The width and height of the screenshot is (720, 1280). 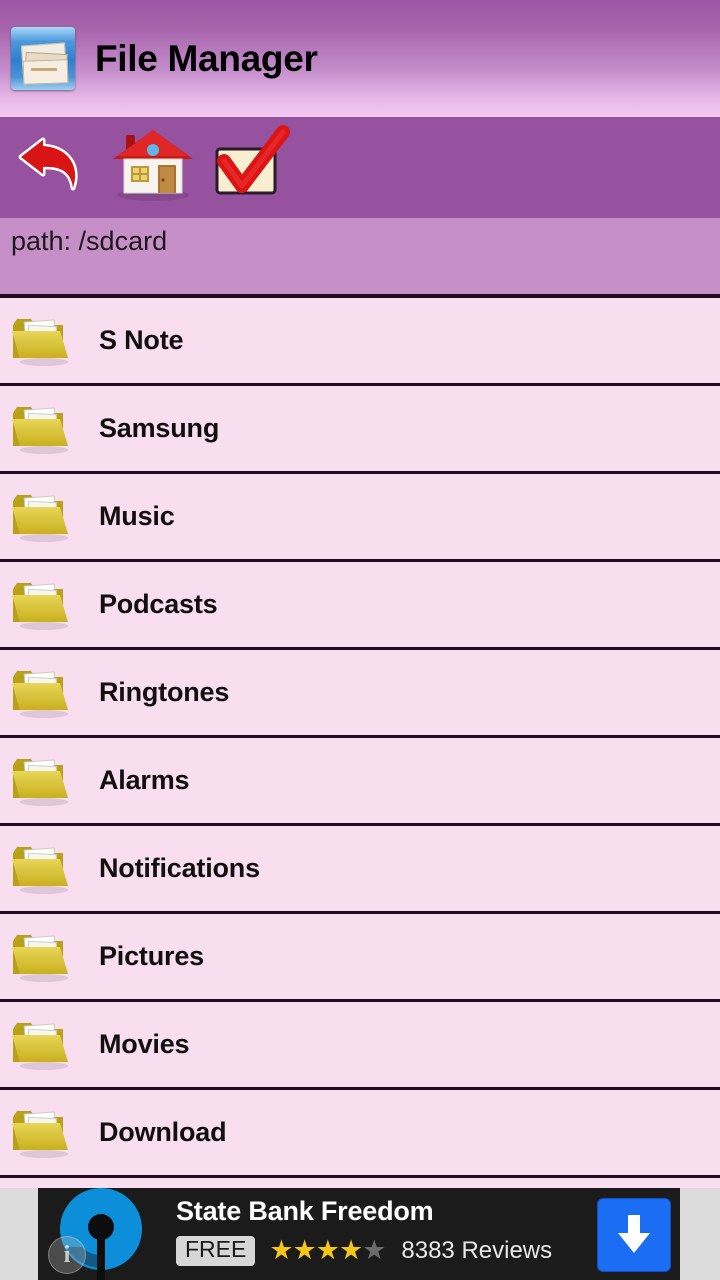 What do you see at coordinates (360, 782) in the screenshot?
I see `list-item: Alarms` at bounding box center [360, 782].